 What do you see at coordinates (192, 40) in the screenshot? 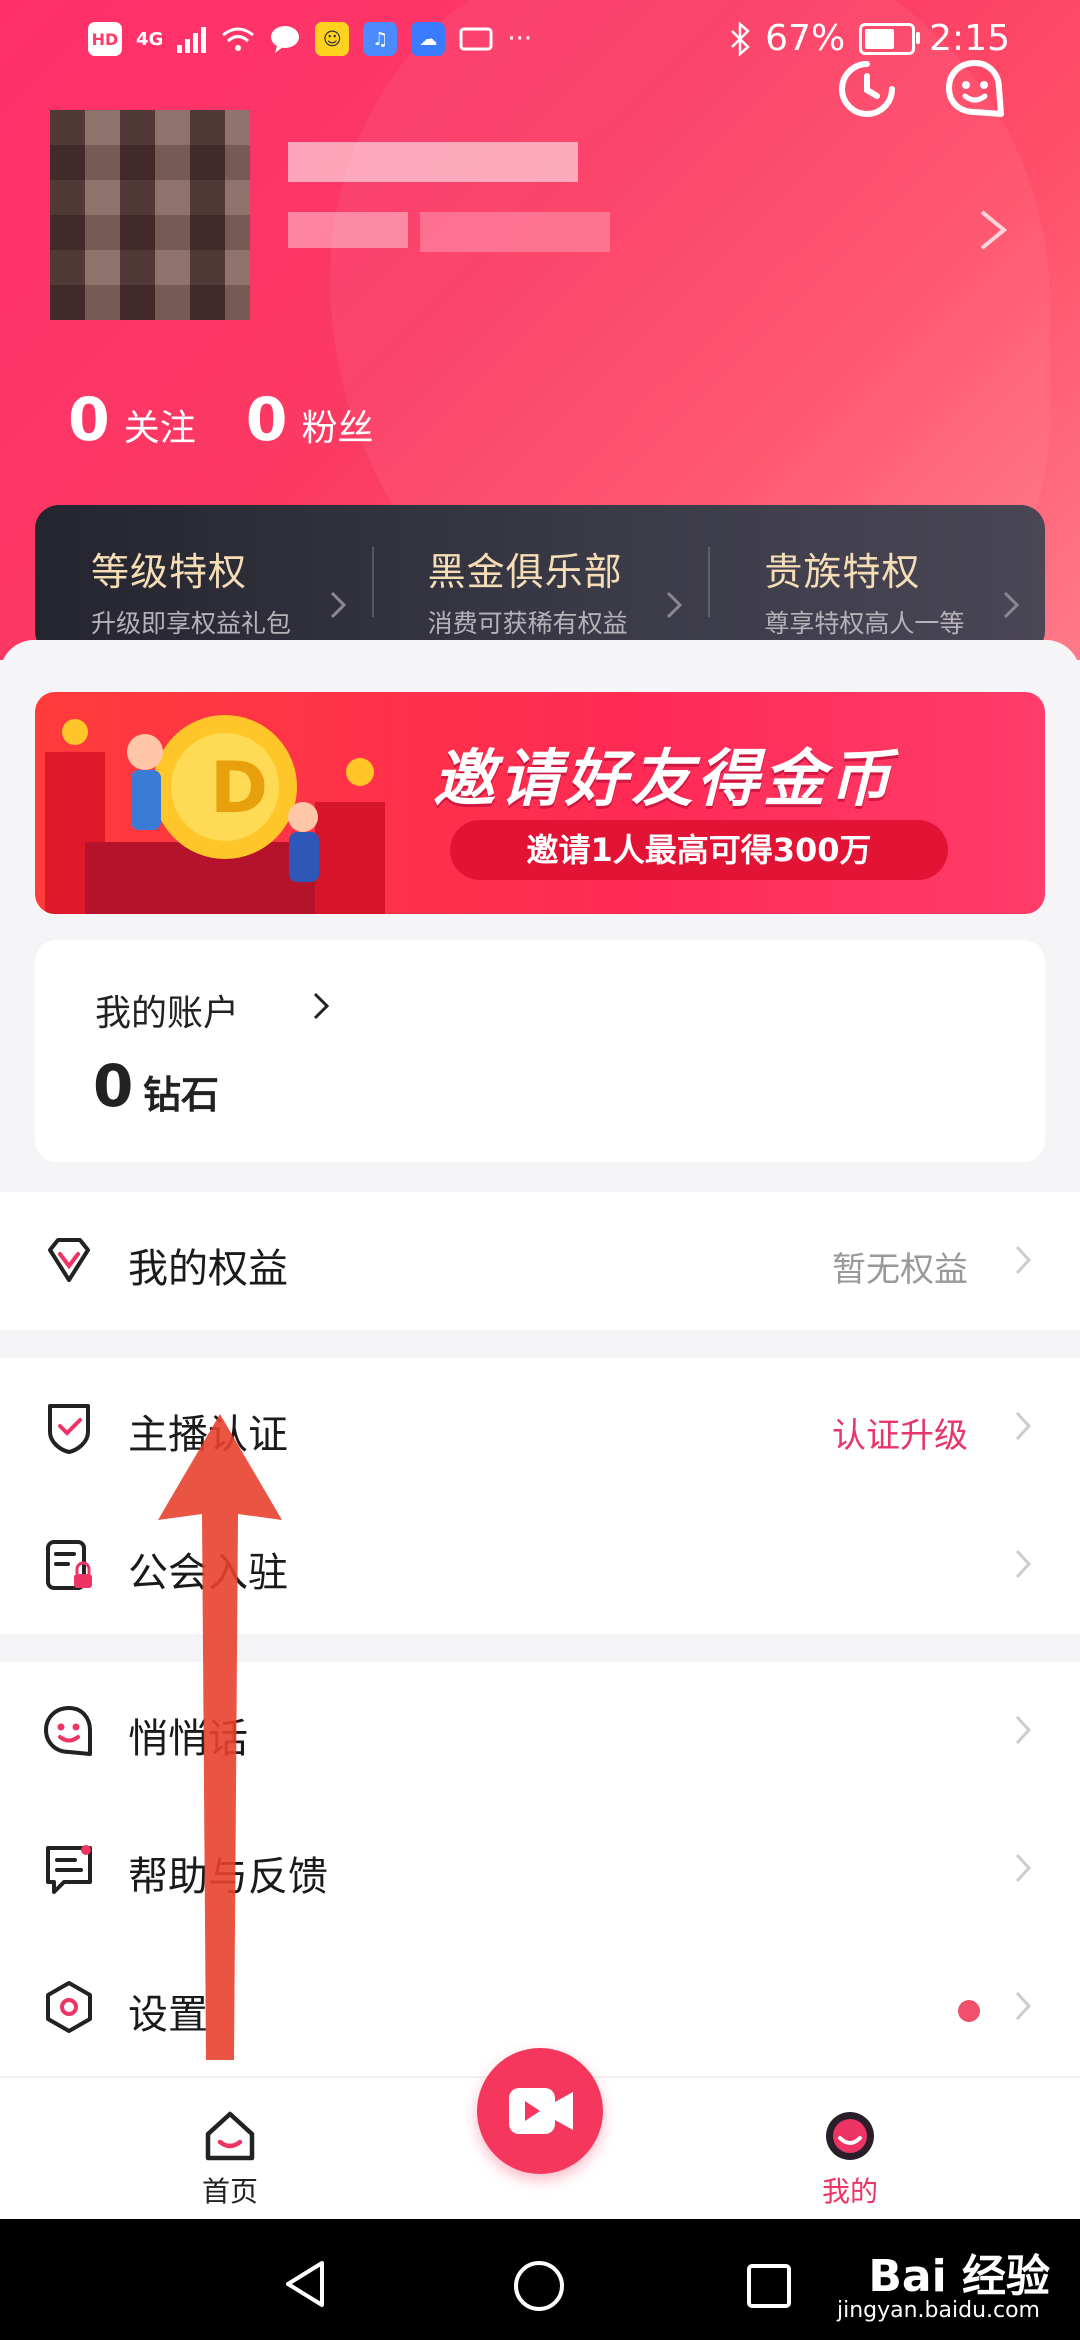
I see `signal-icon` at bounding box center [192, 40].